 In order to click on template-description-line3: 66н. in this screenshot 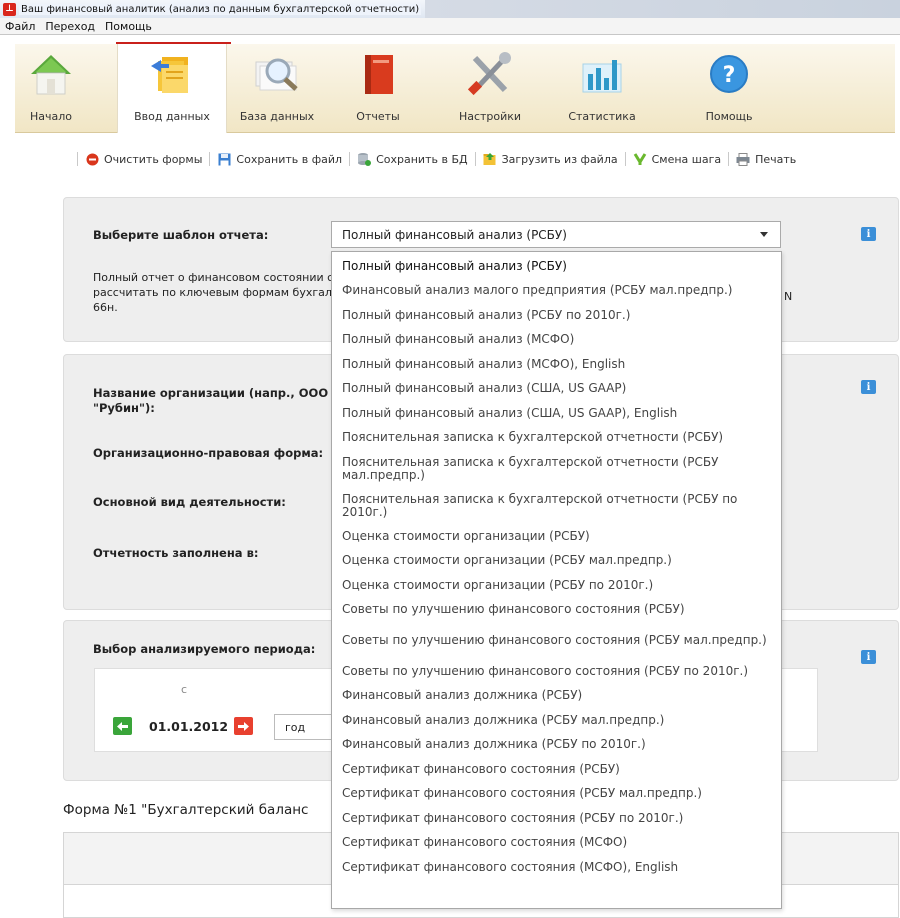, I will do `click(105, 307)`.